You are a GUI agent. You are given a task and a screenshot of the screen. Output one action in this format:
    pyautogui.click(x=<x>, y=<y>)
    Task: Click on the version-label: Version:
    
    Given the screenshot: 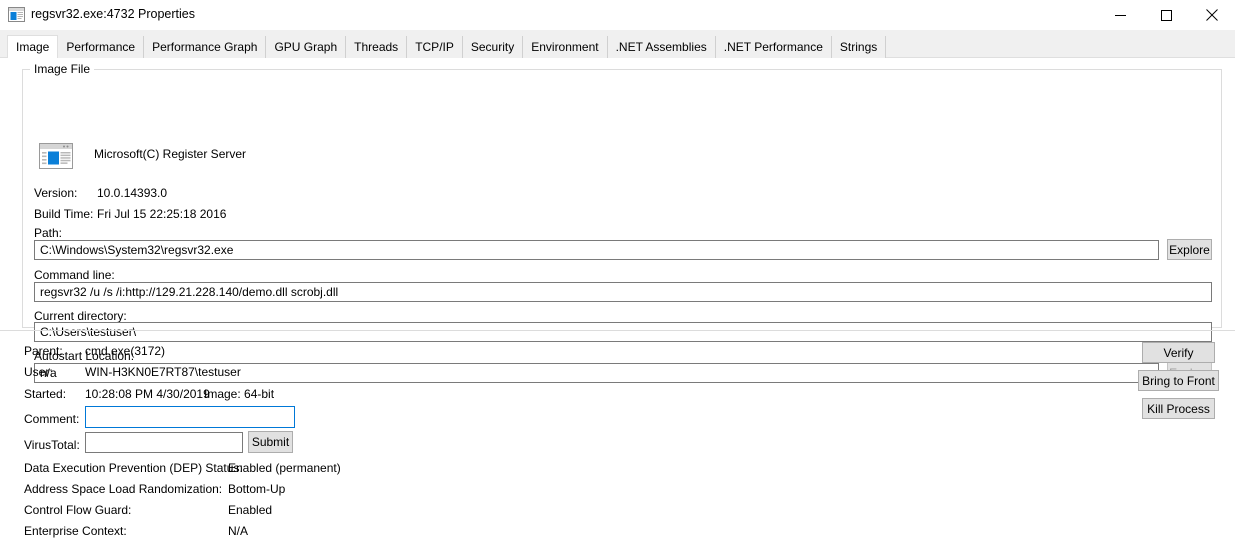 What is the action you would take?
    pyautogui.click(x=56, y=193)
    